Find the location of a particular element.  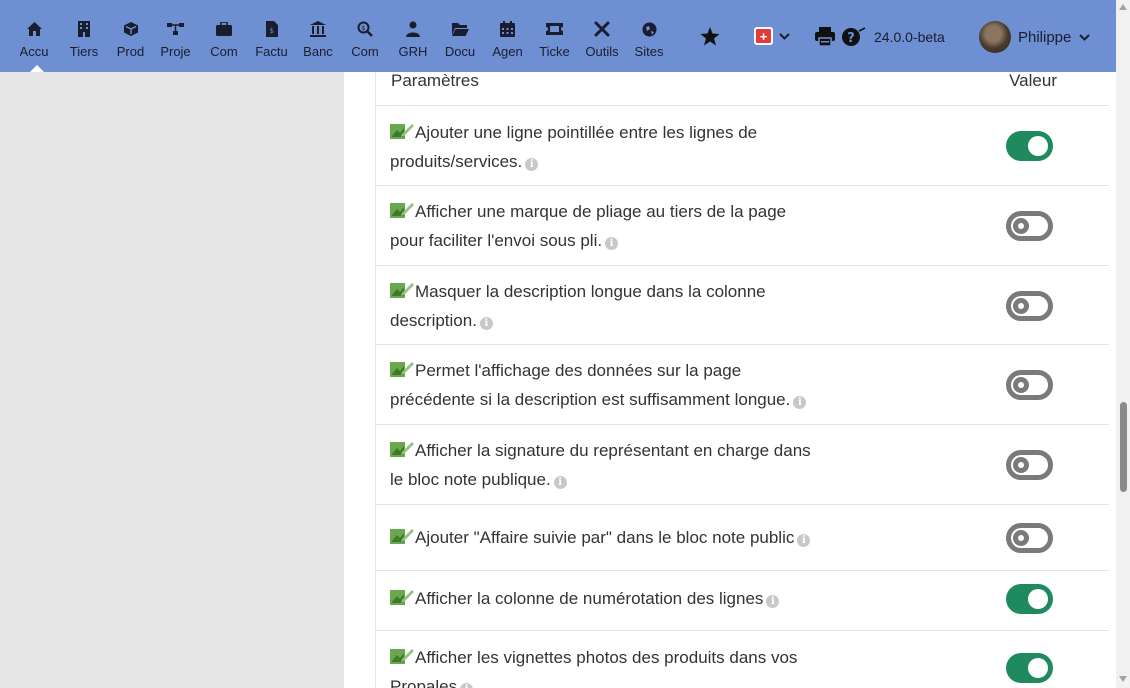

nav-item-documents: Docu is located at coordinates (460, 36).